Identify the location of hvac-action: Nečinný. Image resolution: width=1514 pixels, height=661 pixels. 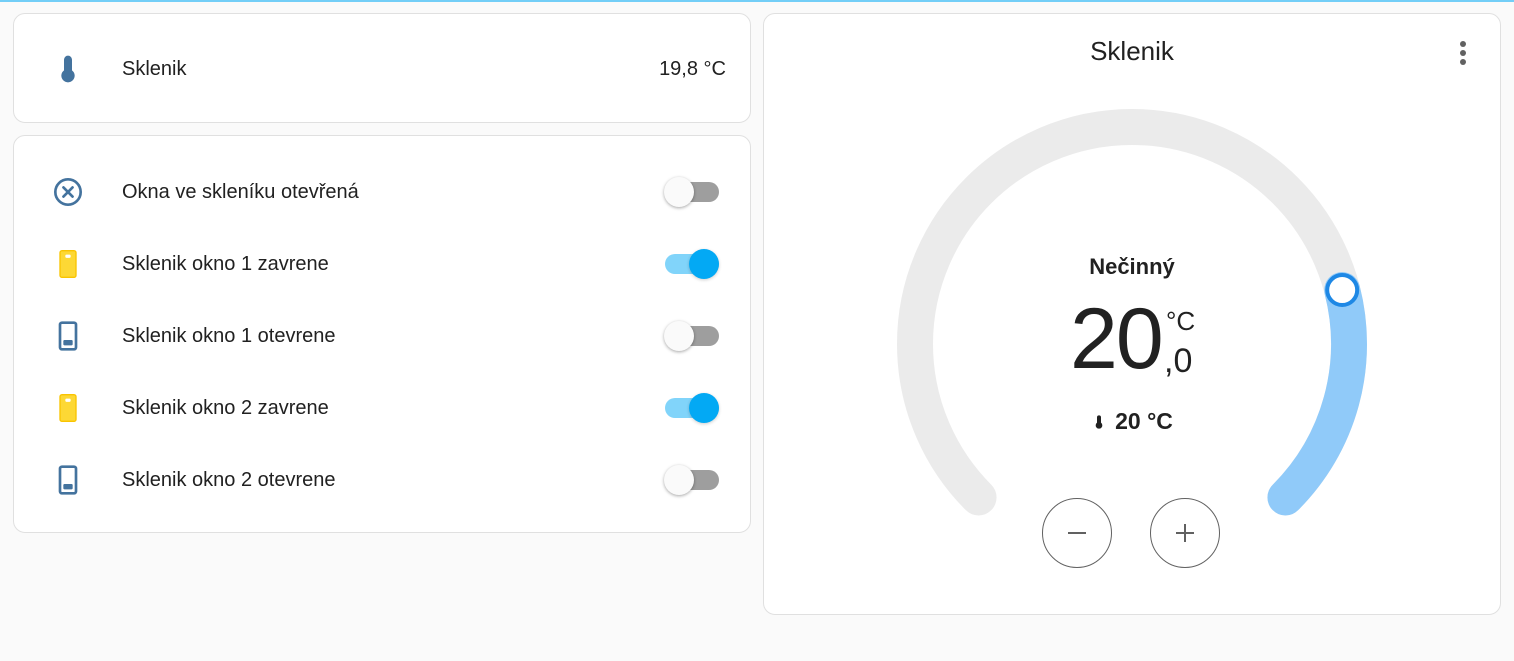
(1132, 266).